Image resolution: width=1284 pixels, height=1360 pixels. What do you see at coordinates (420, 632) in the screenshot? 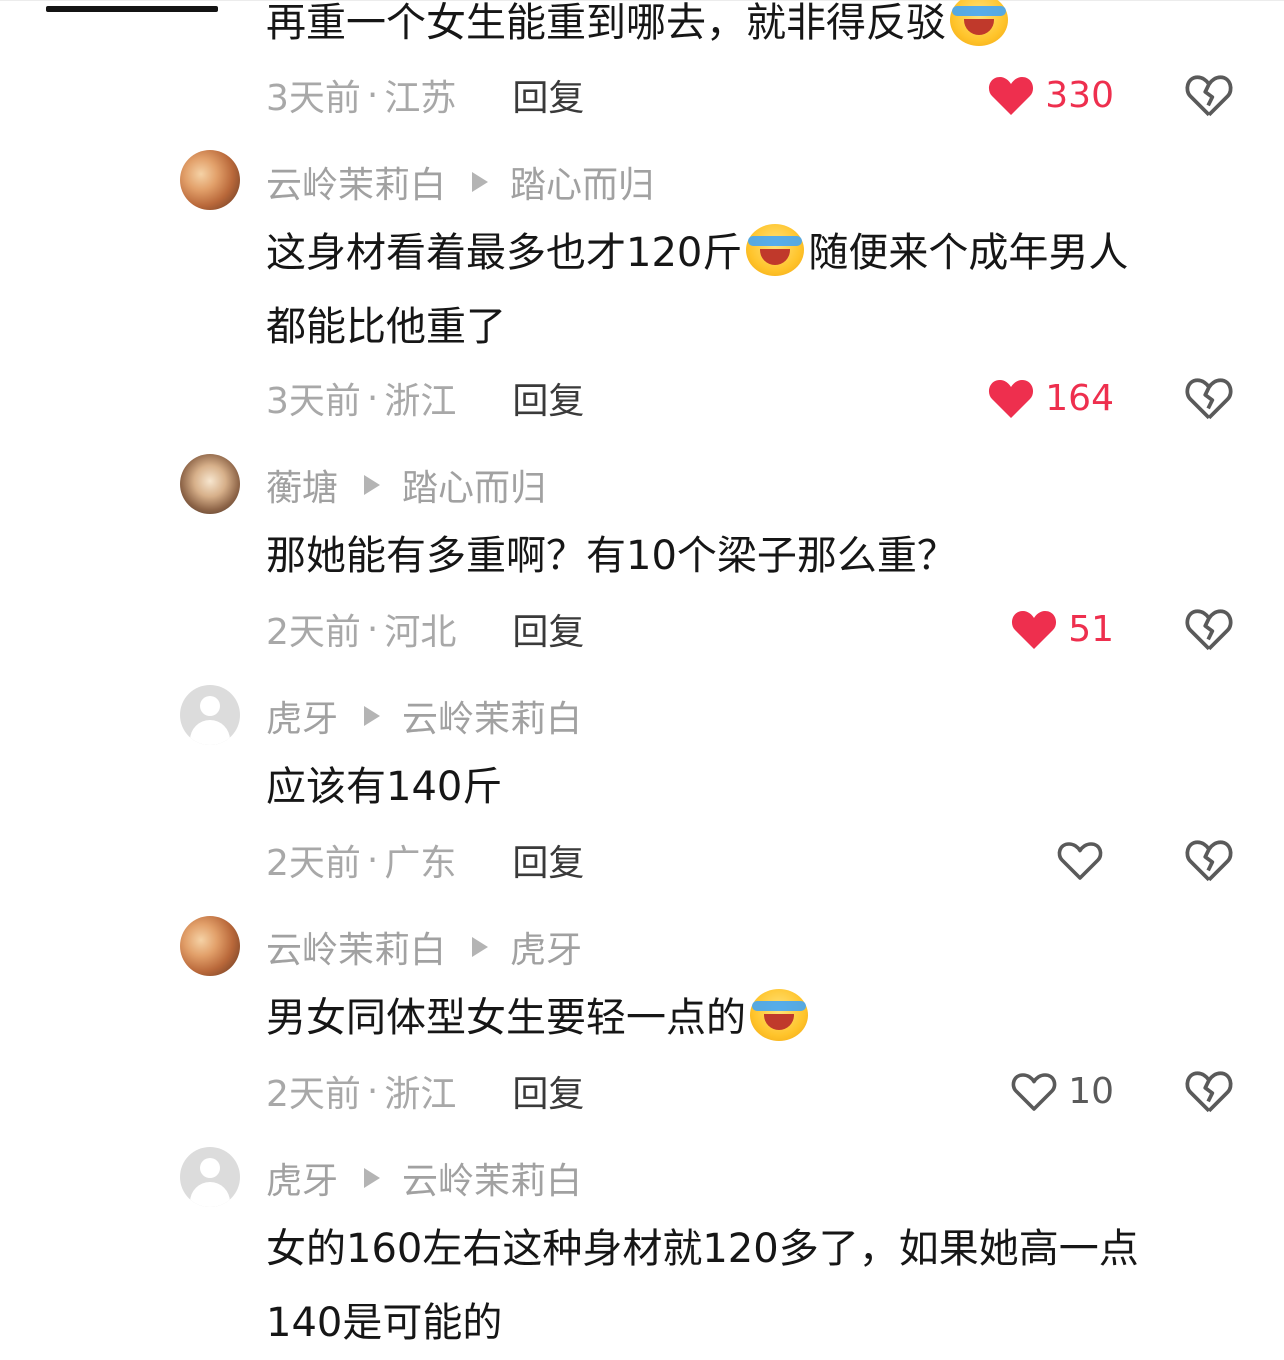
I see `comment-location: 河北` at bounding box center [420, 632].